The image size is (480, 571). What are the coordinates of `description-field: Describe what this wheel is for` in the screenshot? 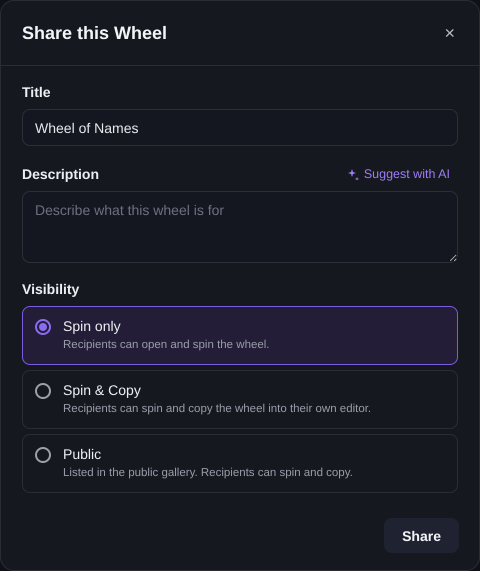 It's located at (240, 227).